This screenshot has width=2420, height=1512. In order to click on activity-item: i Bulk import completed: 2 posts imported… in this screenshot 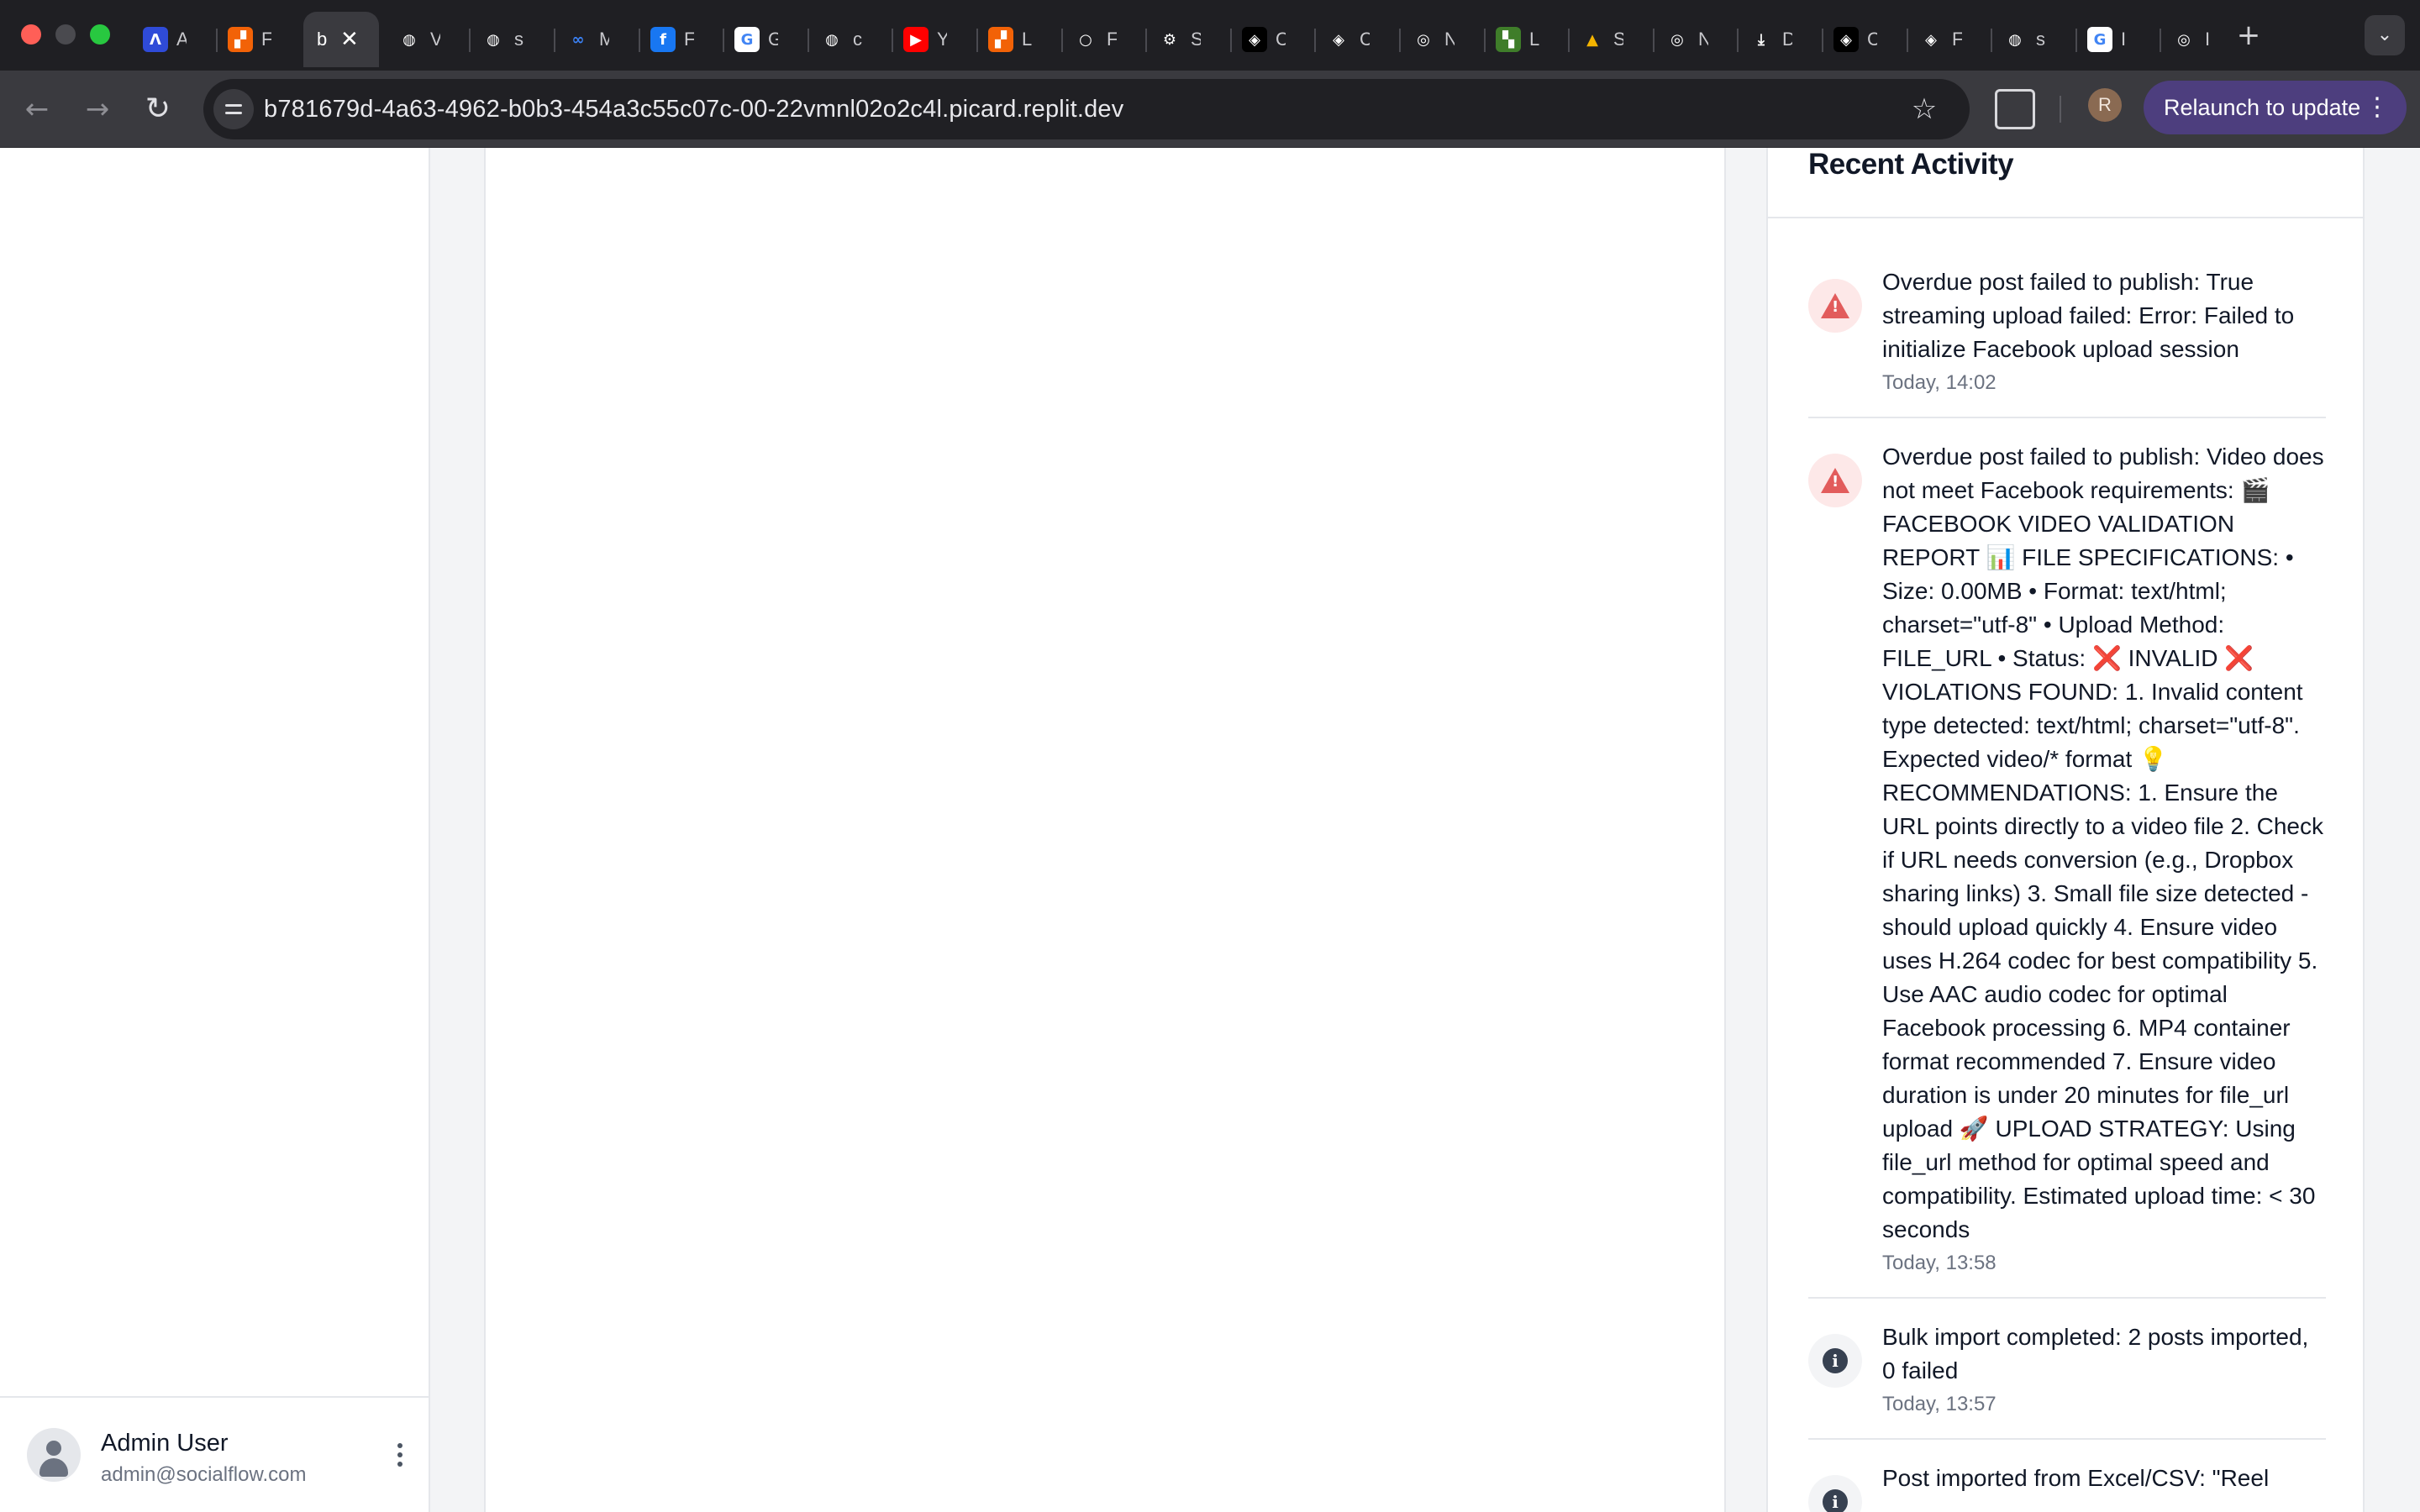, I will do `click(2067, 1380)`.